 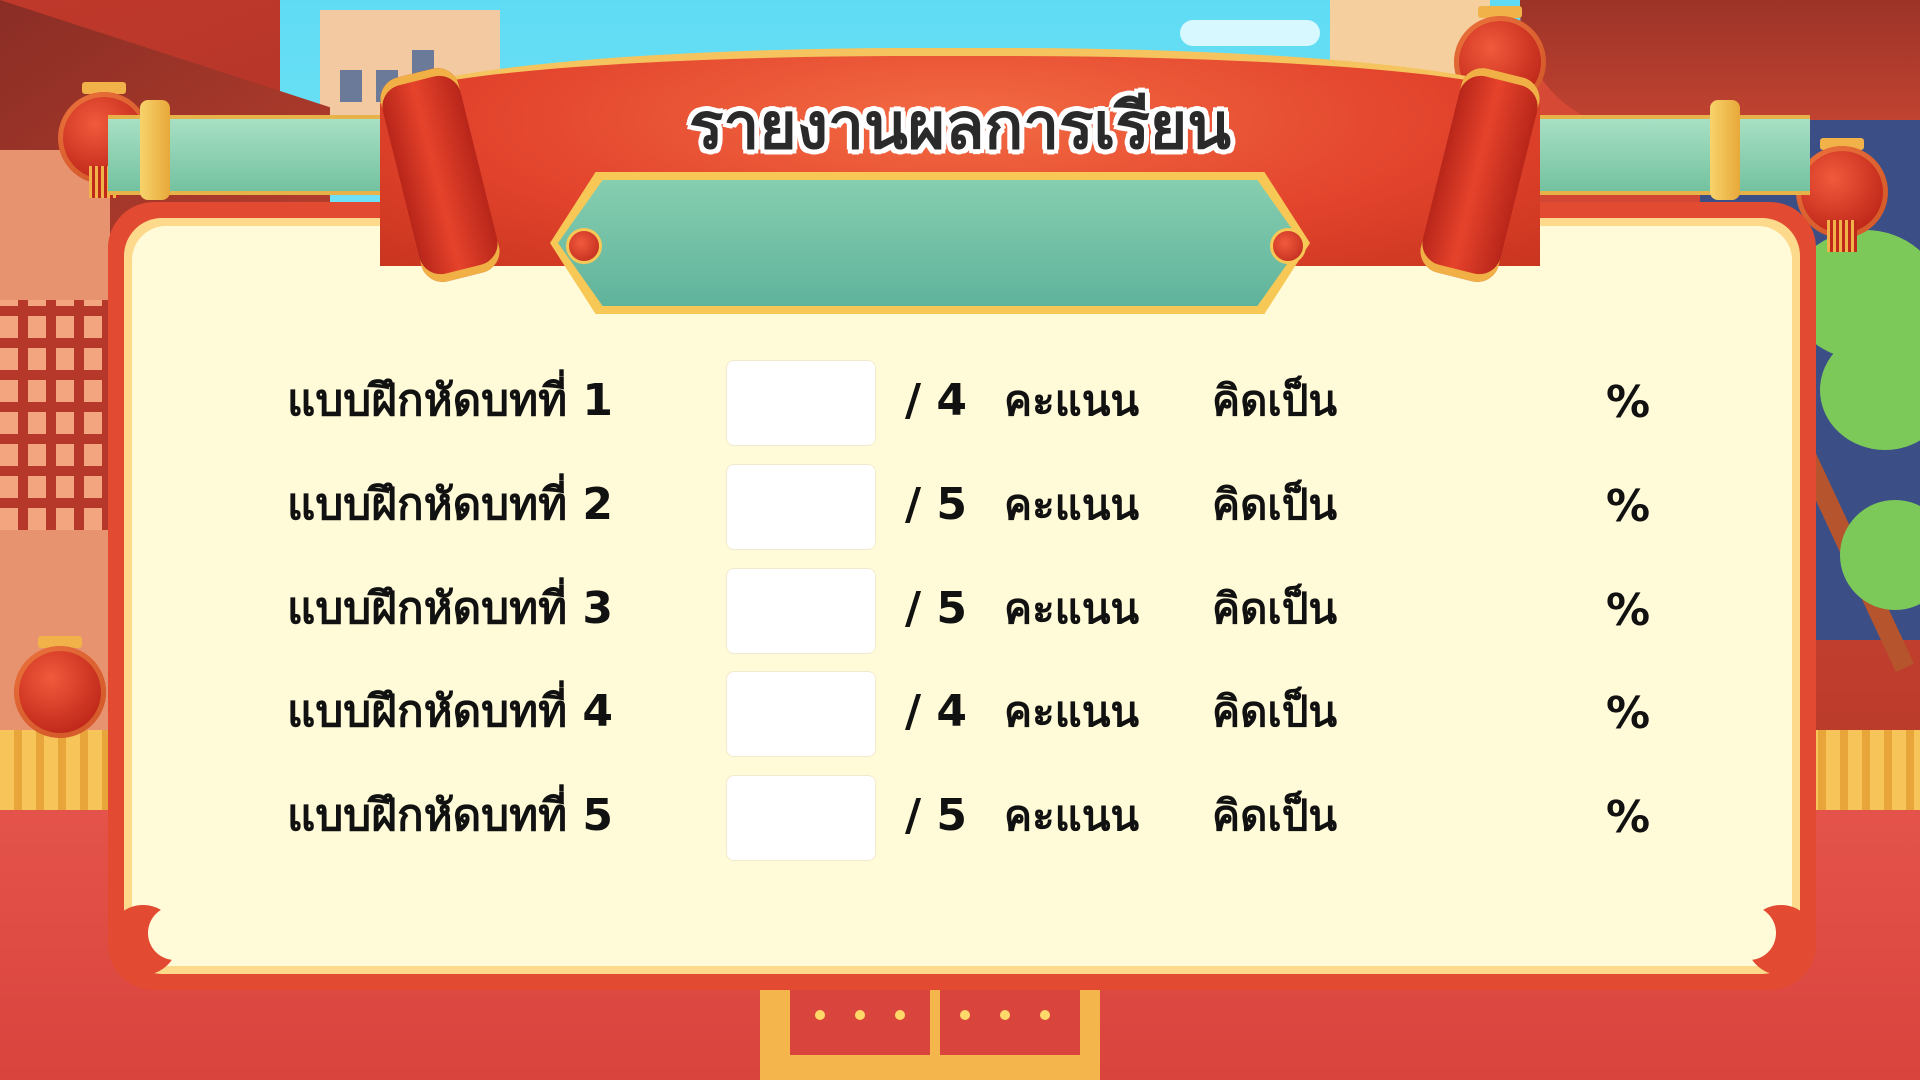 I want to click on report-row: แบบฝึกหัดบทที่ 5 / 5 คะแนน คิดเป็น %, so click(x=960, y=816).